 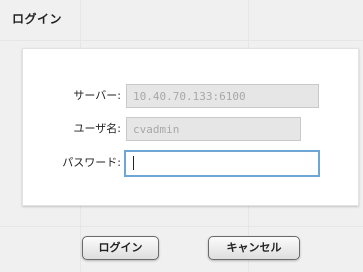 I want to click on server-field, so click(x=222, y=96).